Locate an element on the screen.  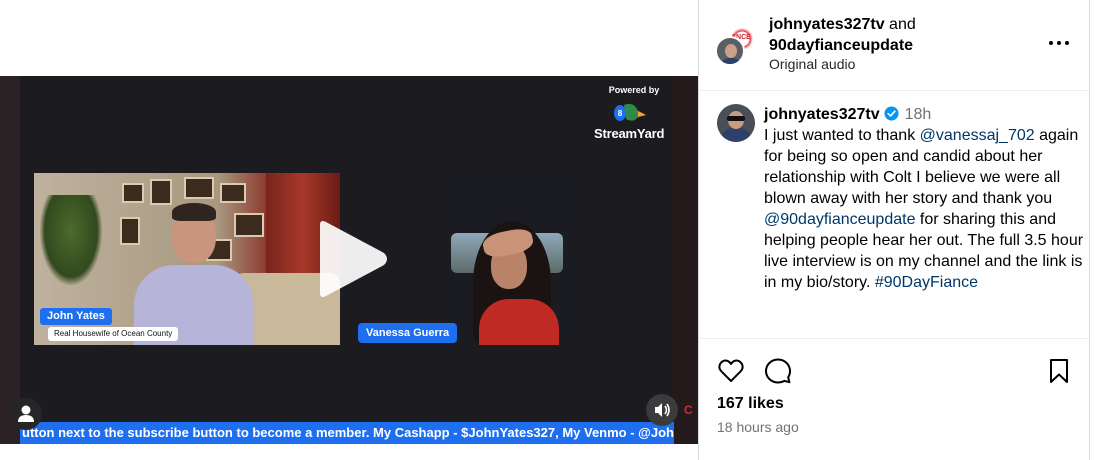
author-avatar is located at coordinates (730, 51).